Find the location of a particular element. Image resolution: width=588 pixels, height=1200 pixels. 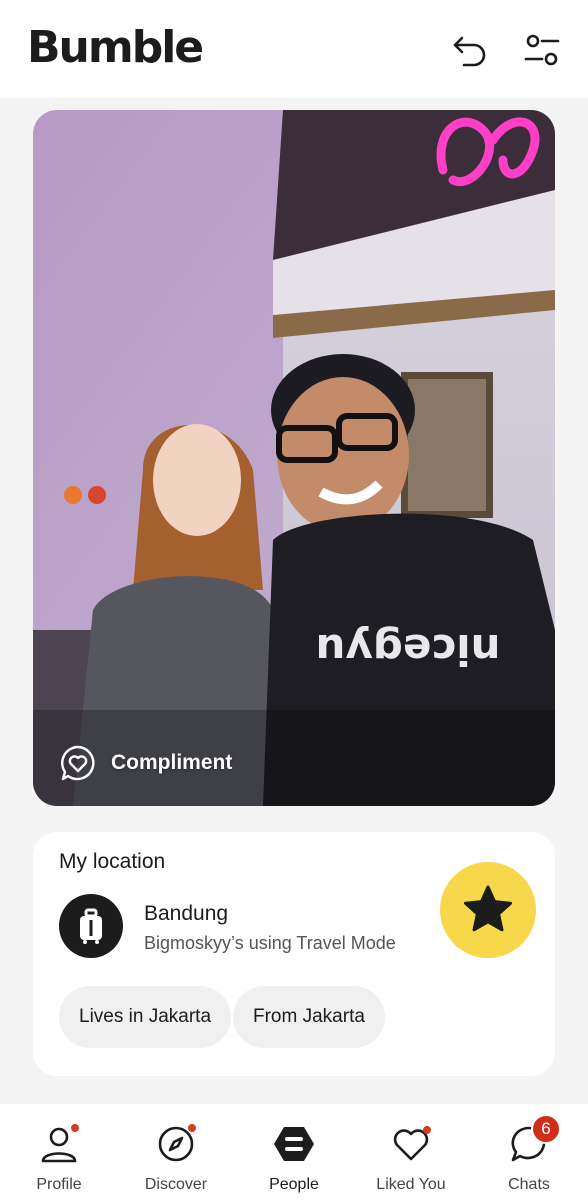

nav-liked-you: Liked You is located at coordinates (411, 1158).